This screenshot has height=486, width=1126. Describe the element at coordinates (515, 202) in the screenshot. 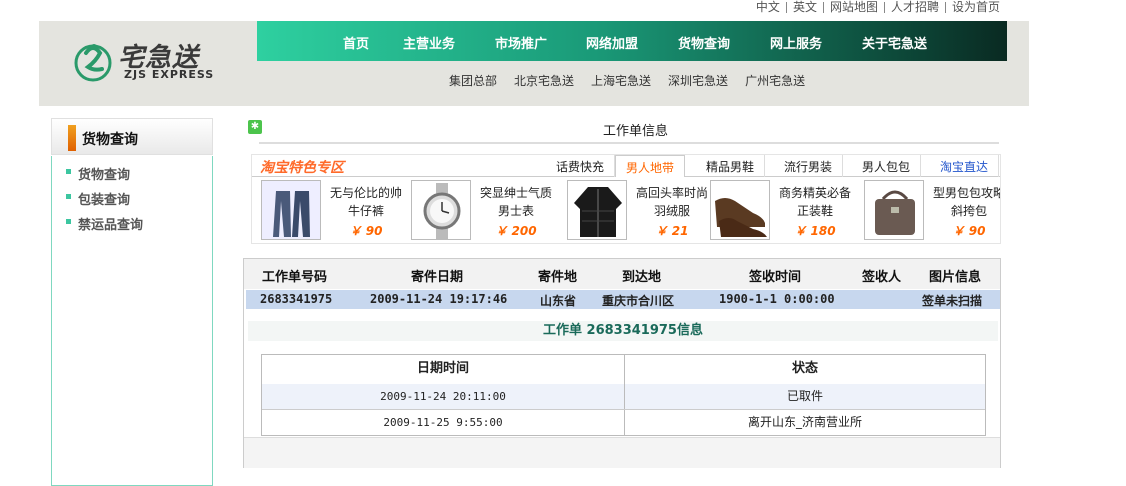

I see `product-name: 突显绅士气质男士表` at that location.